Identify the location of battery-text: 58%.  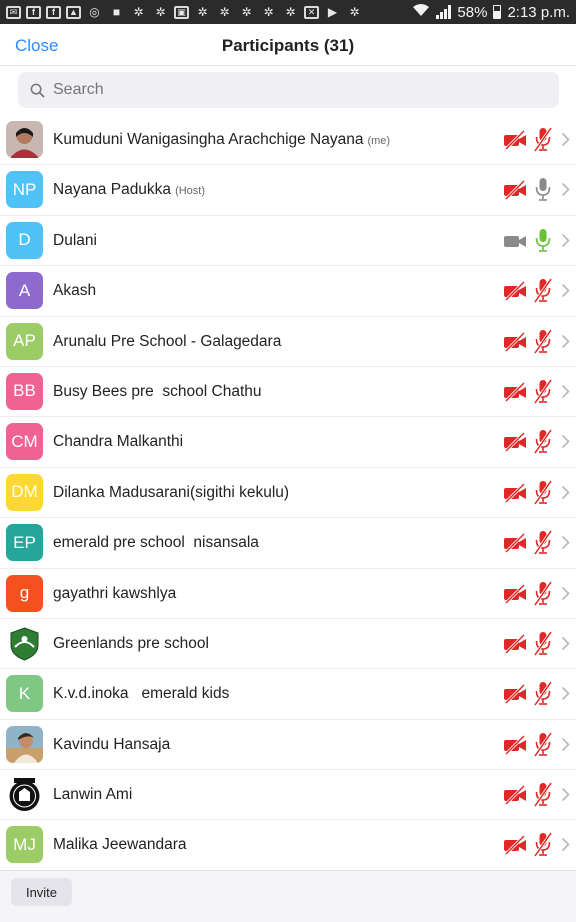
(472, 12).